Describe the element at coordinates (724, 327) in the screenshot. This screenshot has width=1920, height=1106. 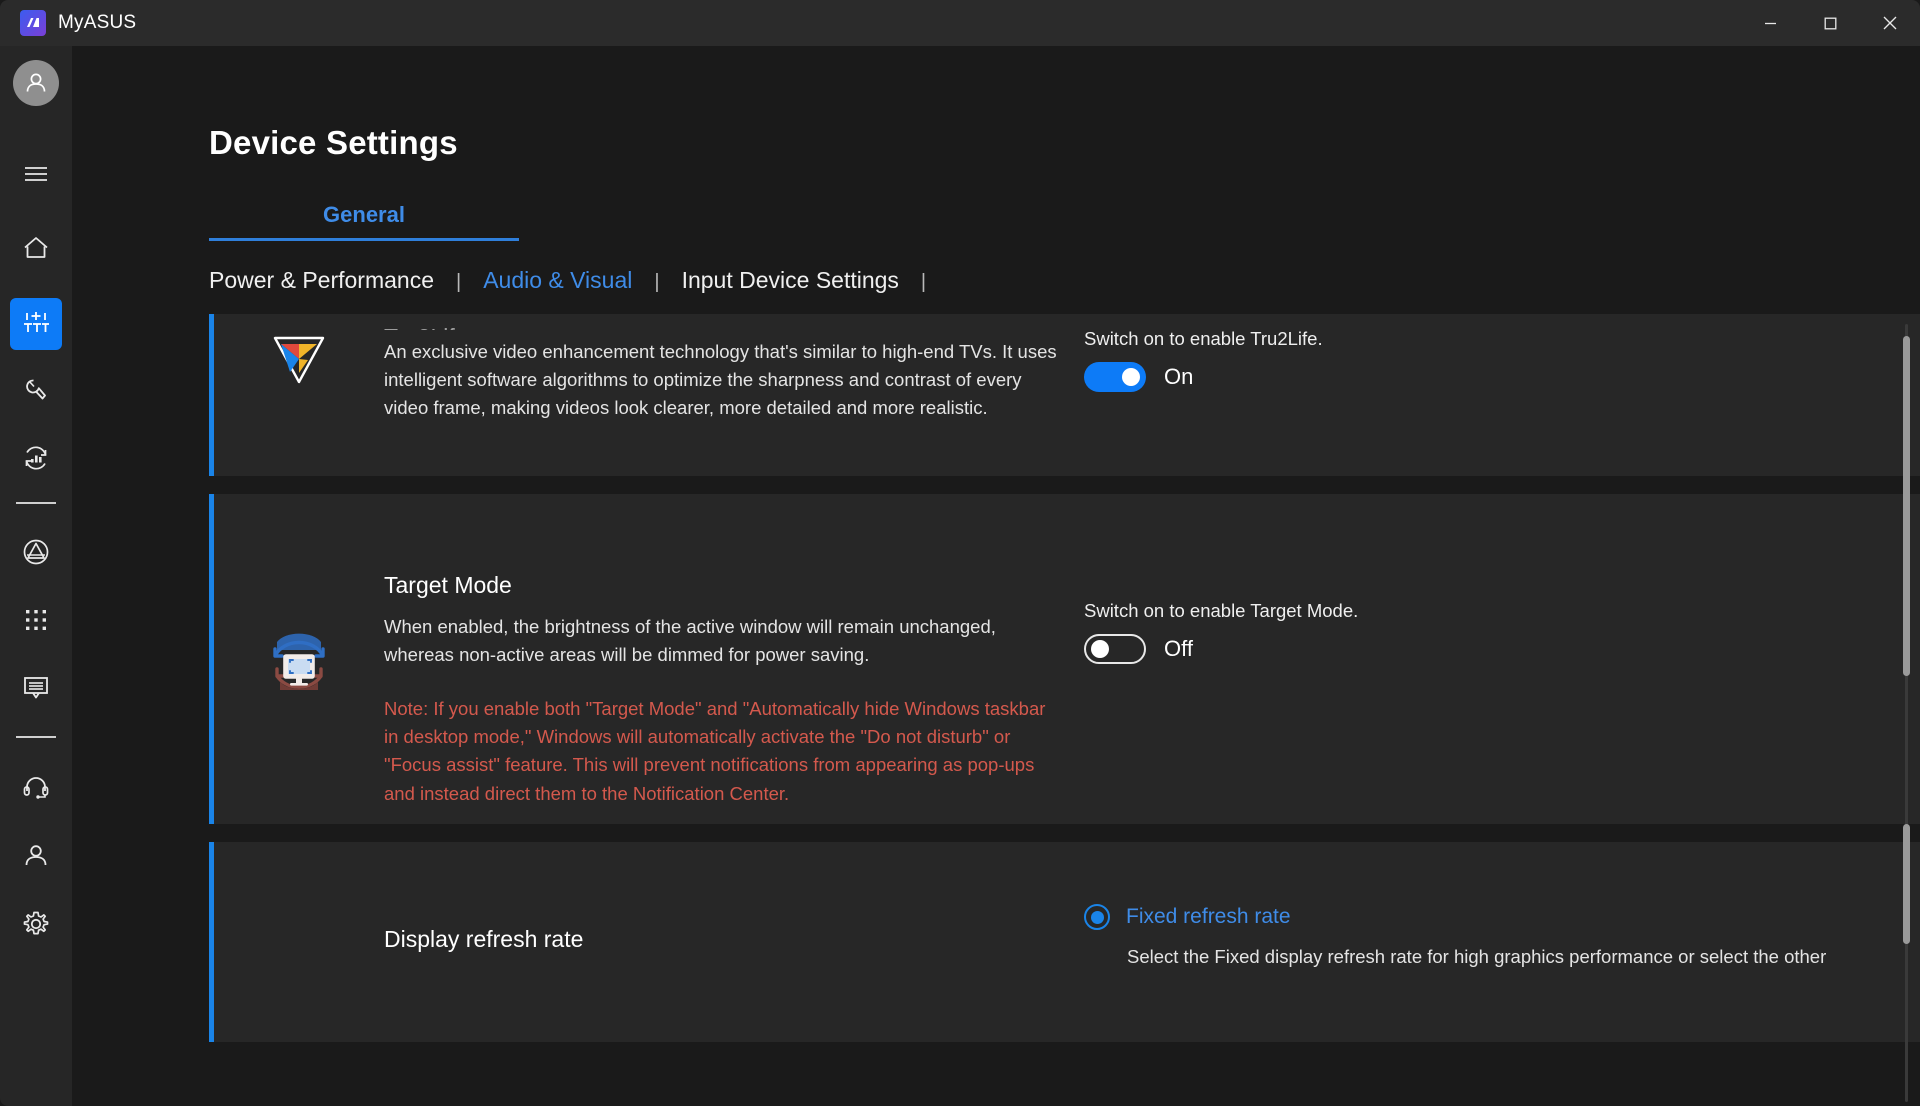
I see `tru2life-title: Tru2Life` at that location.